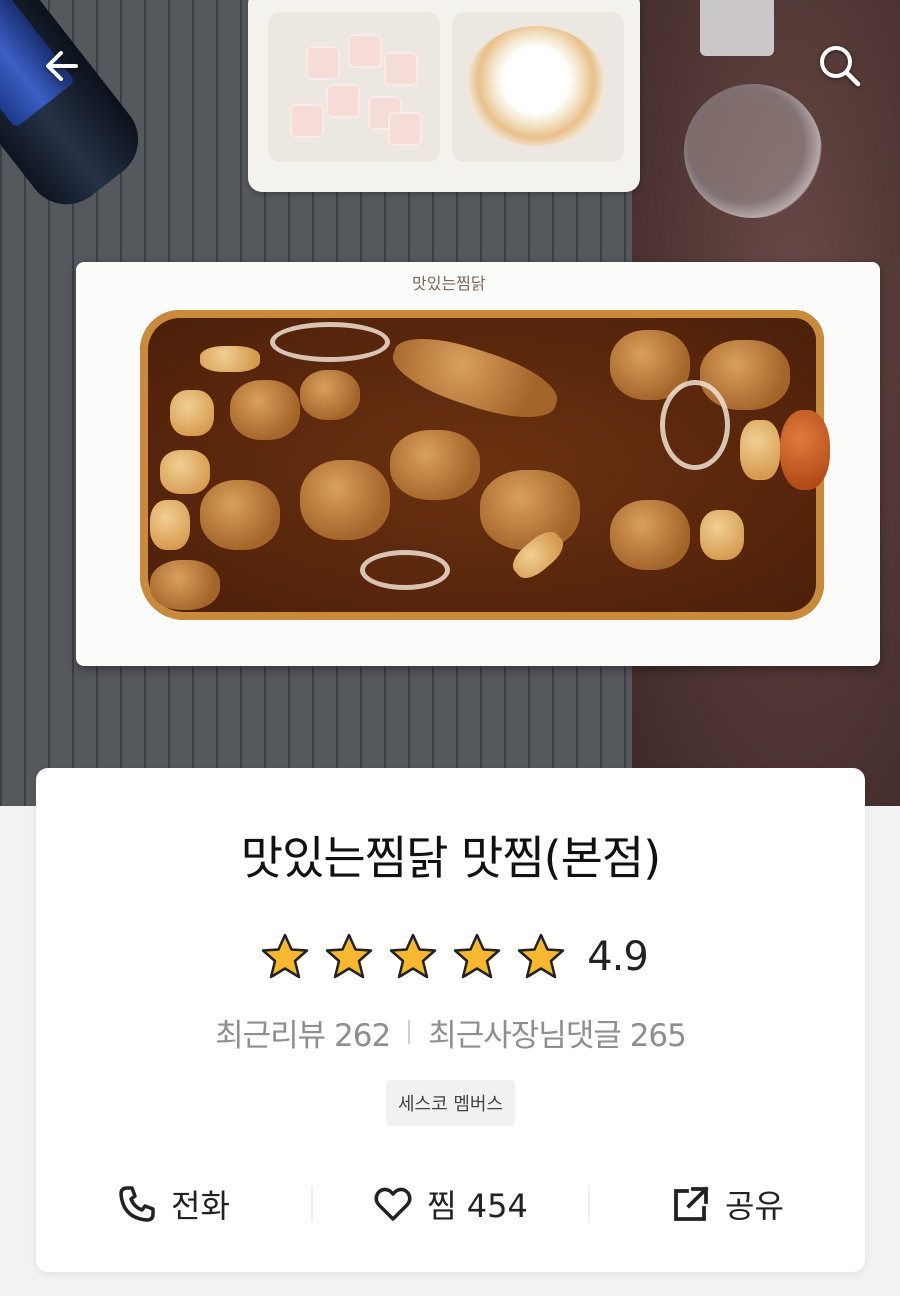  I want to click on platter-logo: 맛있는찜닭, so click(449, 283).